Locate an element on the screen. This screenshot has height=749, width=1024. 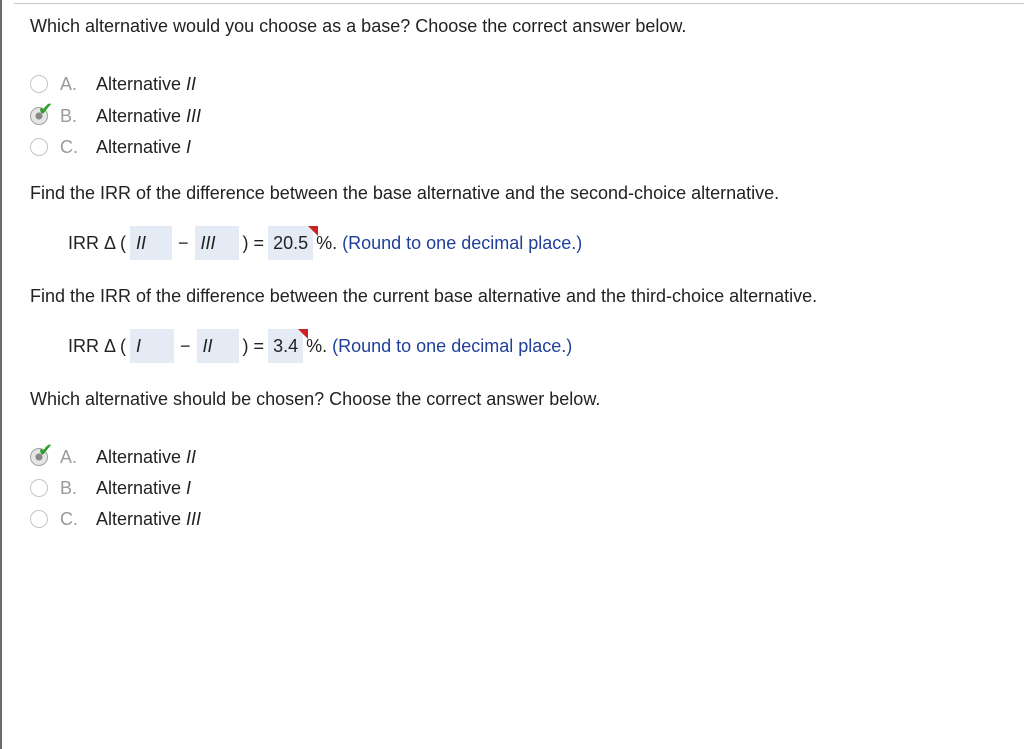
irr-value: 3.4 is located at coordinates (286, 345).